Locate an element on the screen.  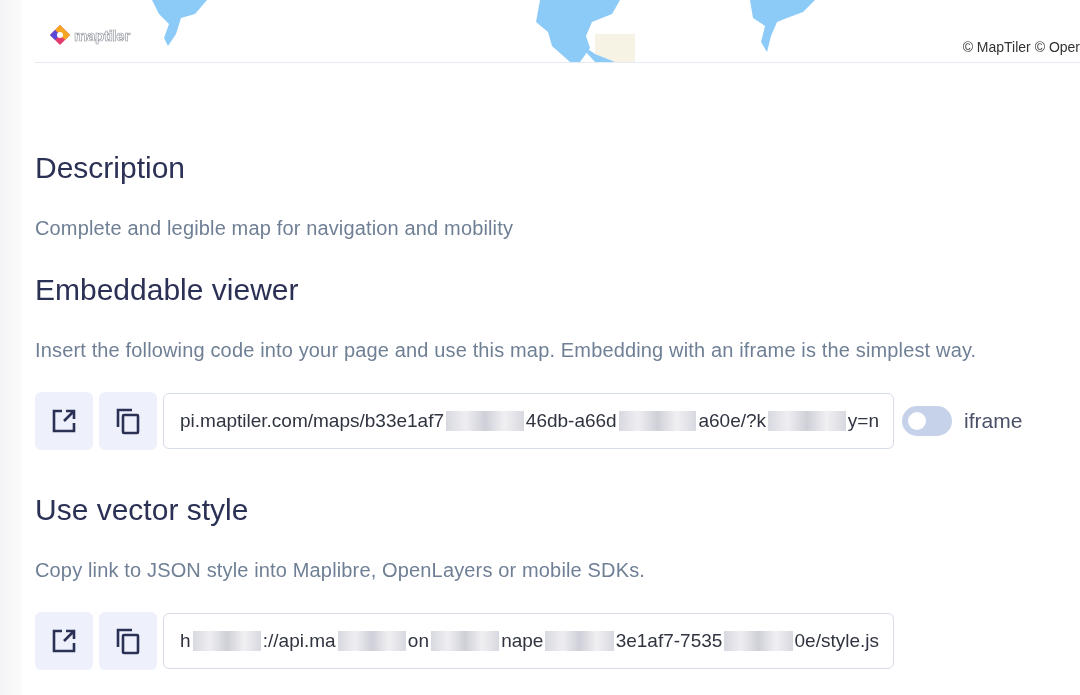
toggle-label: iframe is located at coordinates (993, 421).